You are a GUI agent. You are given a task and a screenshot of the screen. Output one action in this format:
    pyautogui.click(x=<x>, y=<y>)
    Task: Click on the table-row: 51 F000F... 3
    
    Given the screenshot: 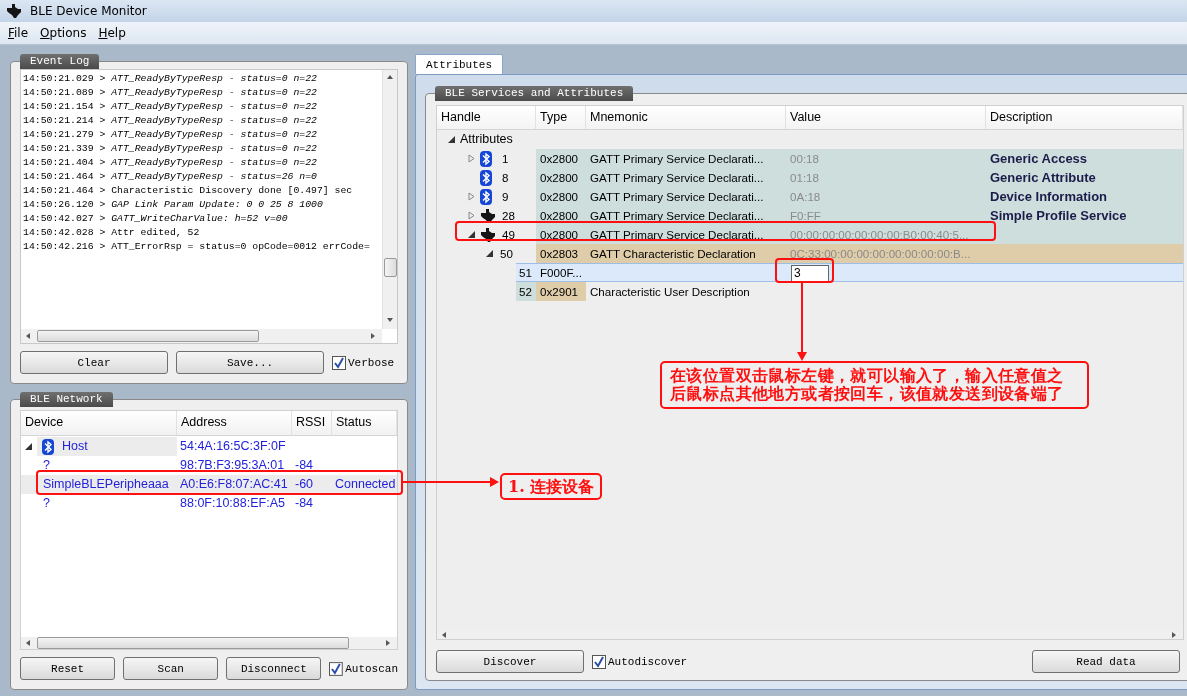 What is the action you would take?
    pyautogui.click(x=810, y=272)
    